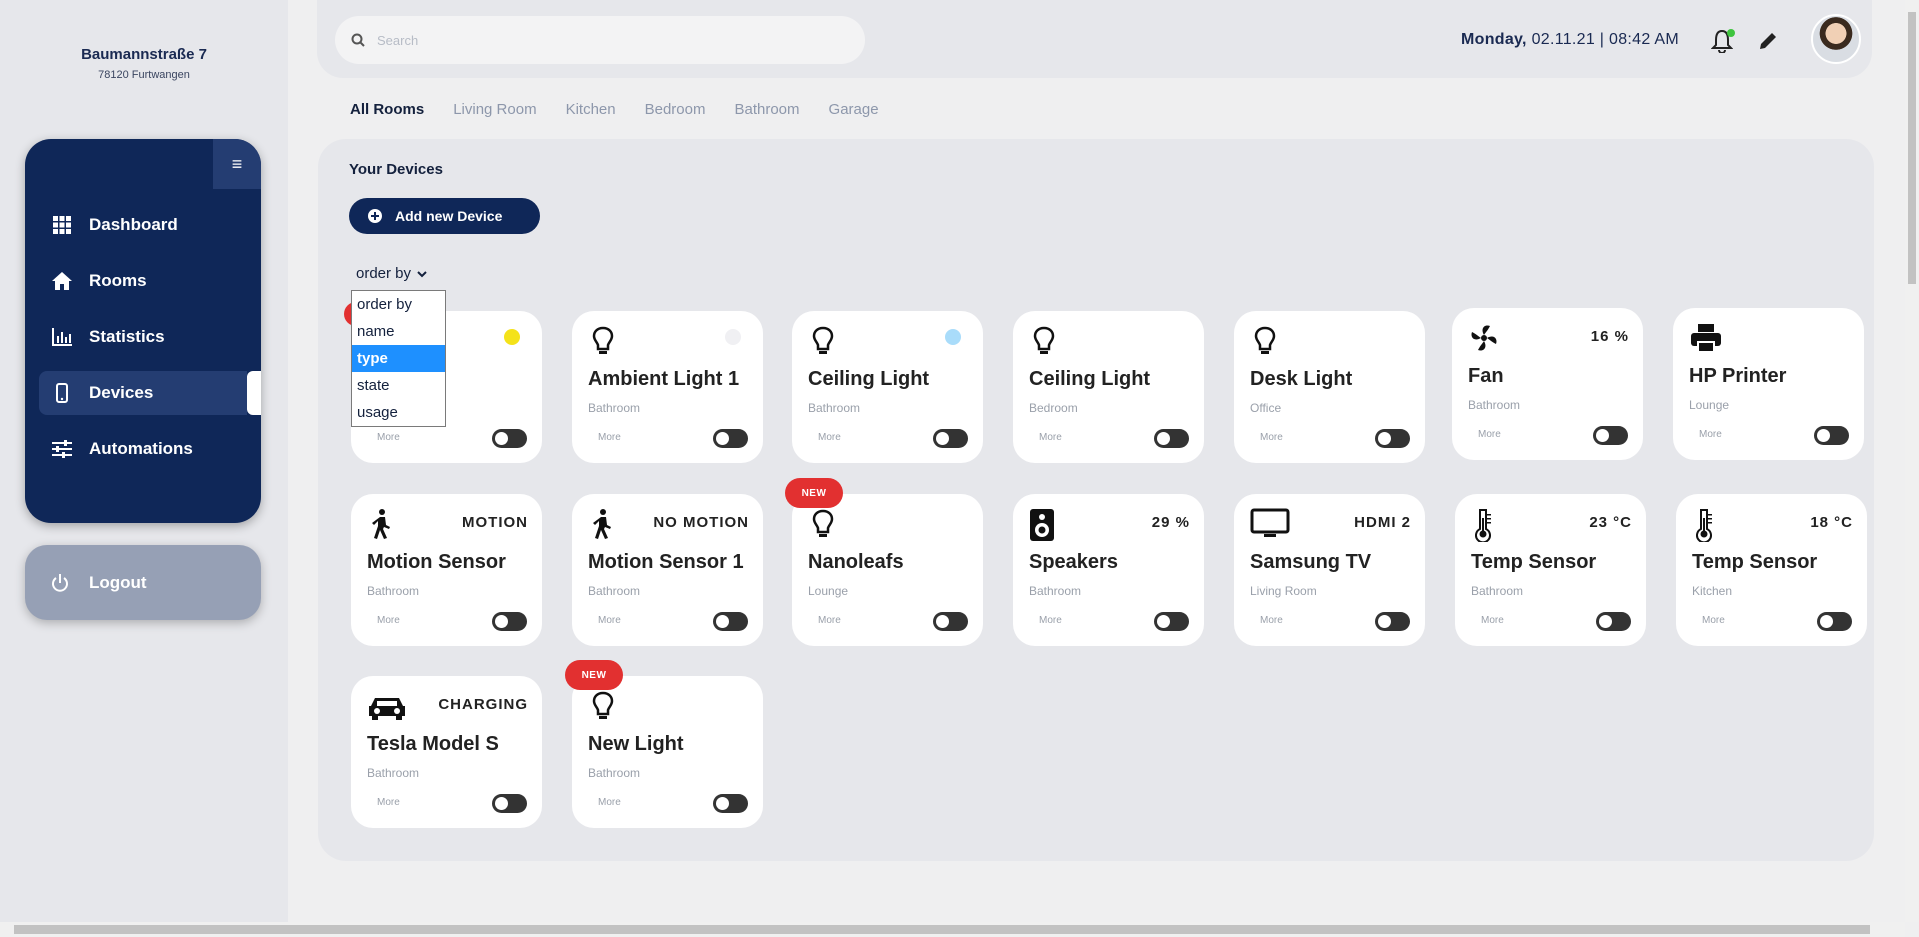 Image resolution: width=1919 pixels, height=937 pixels. Describe the element at coordinates (1266, 408) in the screenshot. I see `device-room: Office` at that location.